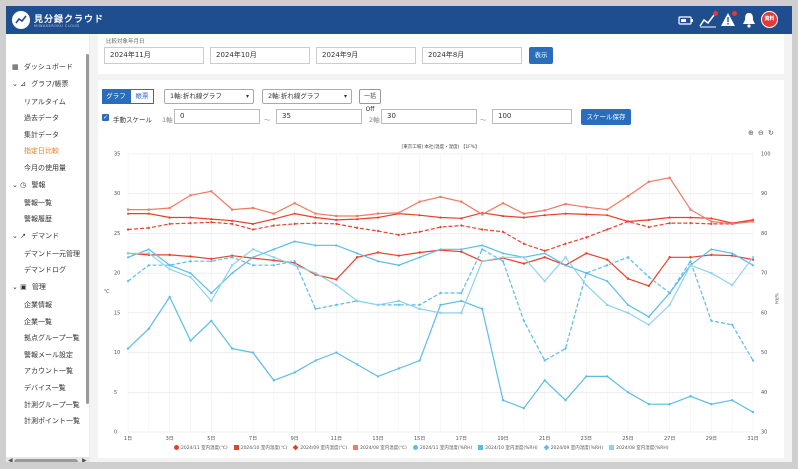 Image resolution: width=798 pixels, height=469 pixels. What do you see at coordinates (472, 55) in the screenshot?
I see `compare-date-input-4: 2024年8月` at bounding box center [472, 55].